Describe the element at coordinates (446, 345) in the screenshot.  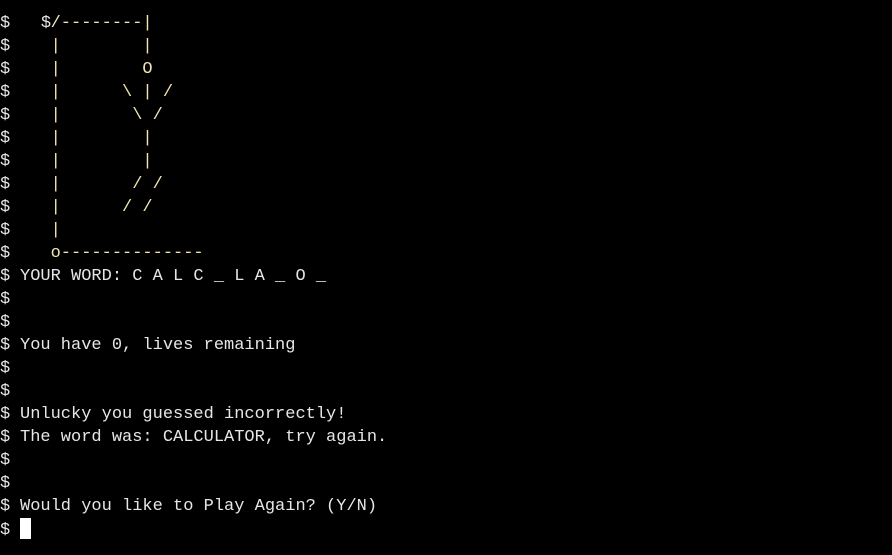
I see `lives-remaining-line: $ You have 0, lives remaining` at that location.